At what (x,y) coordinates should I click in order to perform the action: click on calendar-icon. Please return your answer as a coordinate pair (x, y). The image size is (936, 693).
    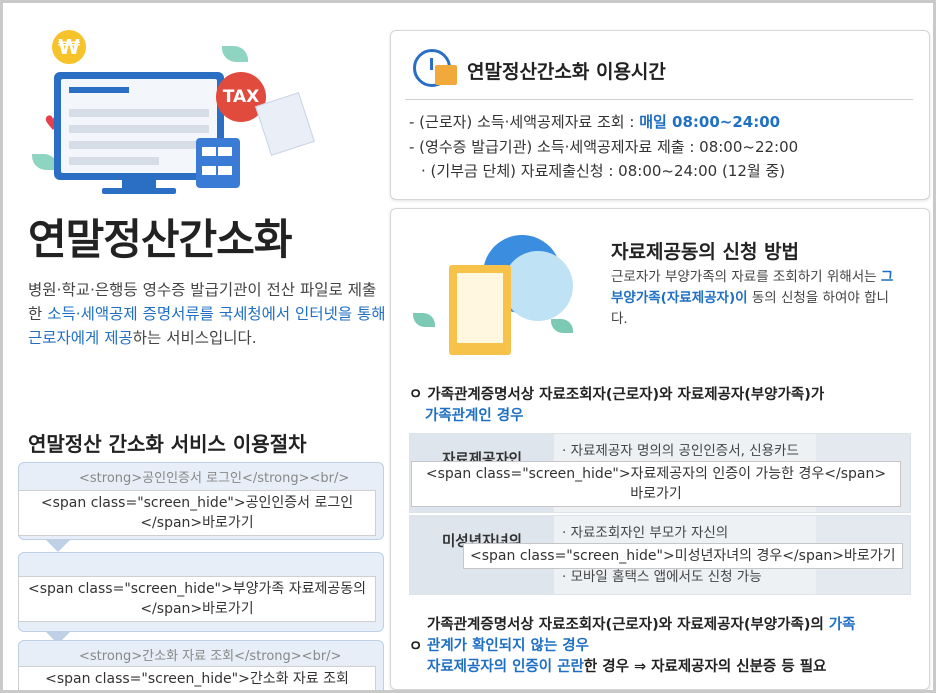
    Looking at the image, I should click on (446, 75).